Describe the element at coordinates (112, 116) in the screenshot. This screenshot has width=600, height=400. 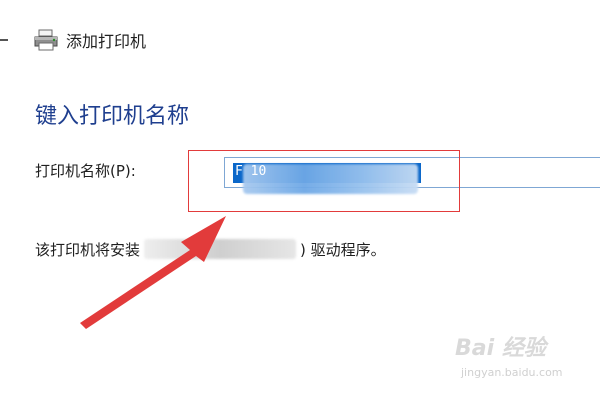
I see `page-heading: 键入打印机名称` at that location.